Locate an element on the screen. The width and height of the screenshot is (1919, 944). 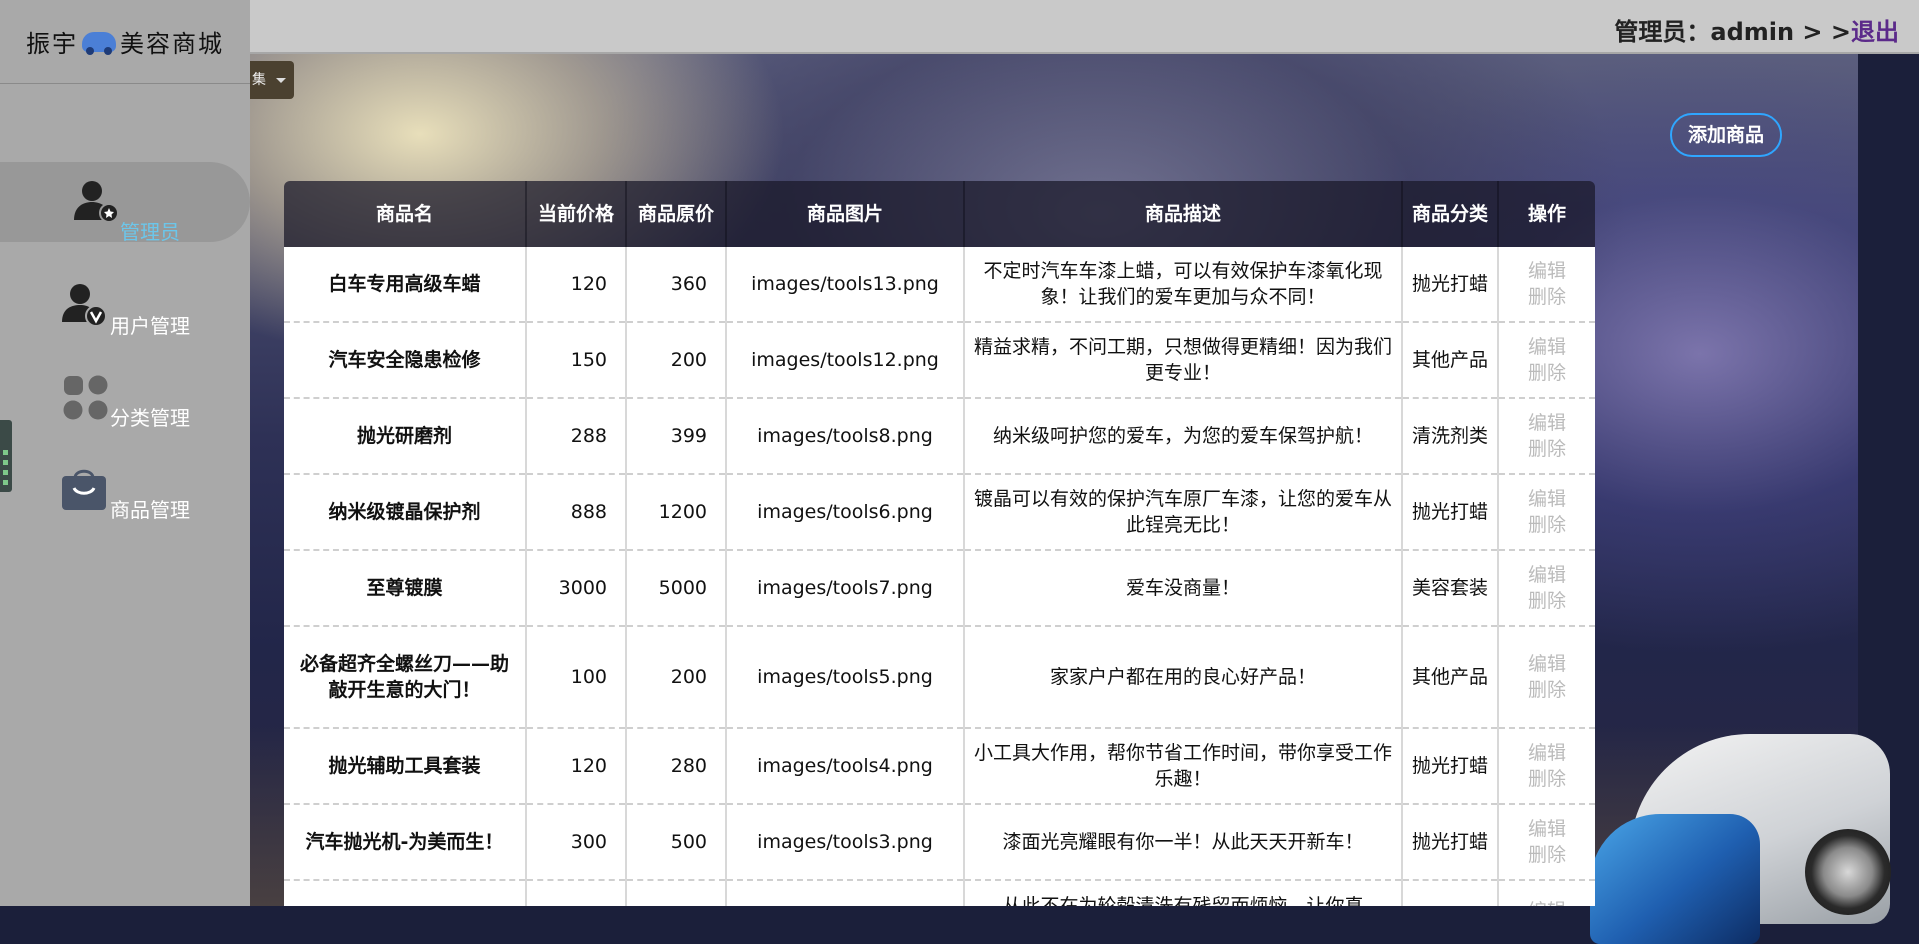
admin-info: 管理员：admin > >退出 is located at coordinates (1756, 29).